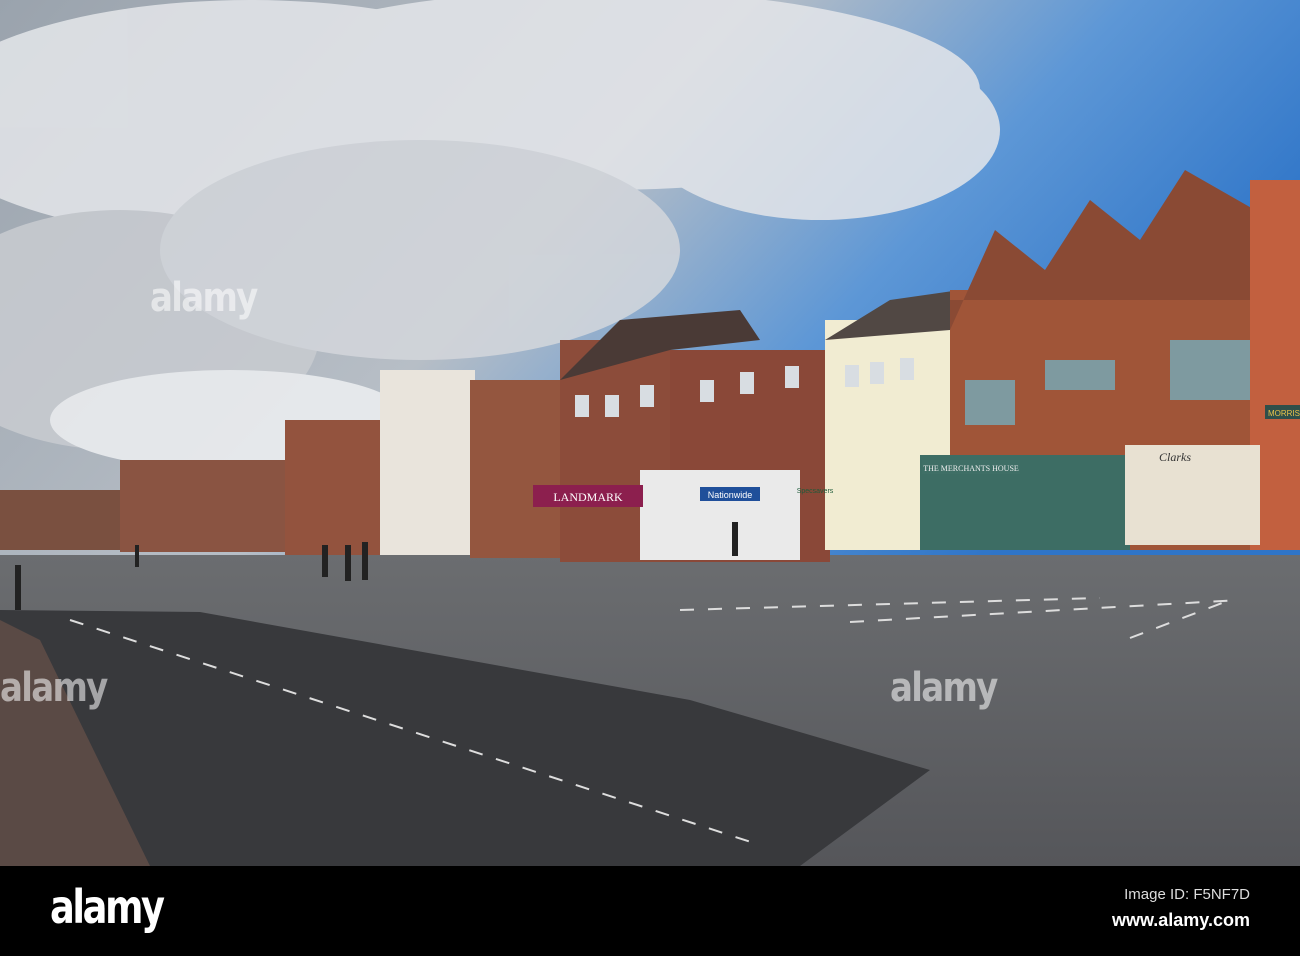  What do you see at coordinates (815, 491) in the screenshot?
I see `specsavers-sign: Specsavers` at bounding box center [815, 491].